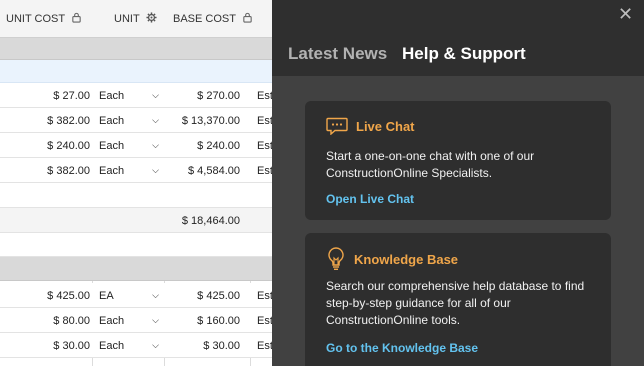  Describe the element at coordinates (44, 19) in the screenshot. I see `unit-cost-header: UNIT COST` at that location.